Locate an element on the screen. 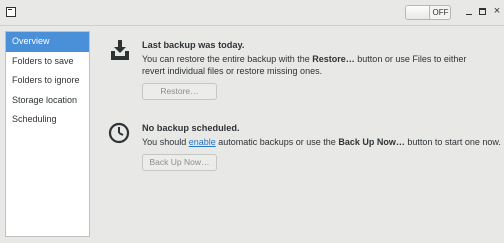  minimize-icon is located at coordinates (469, 14).